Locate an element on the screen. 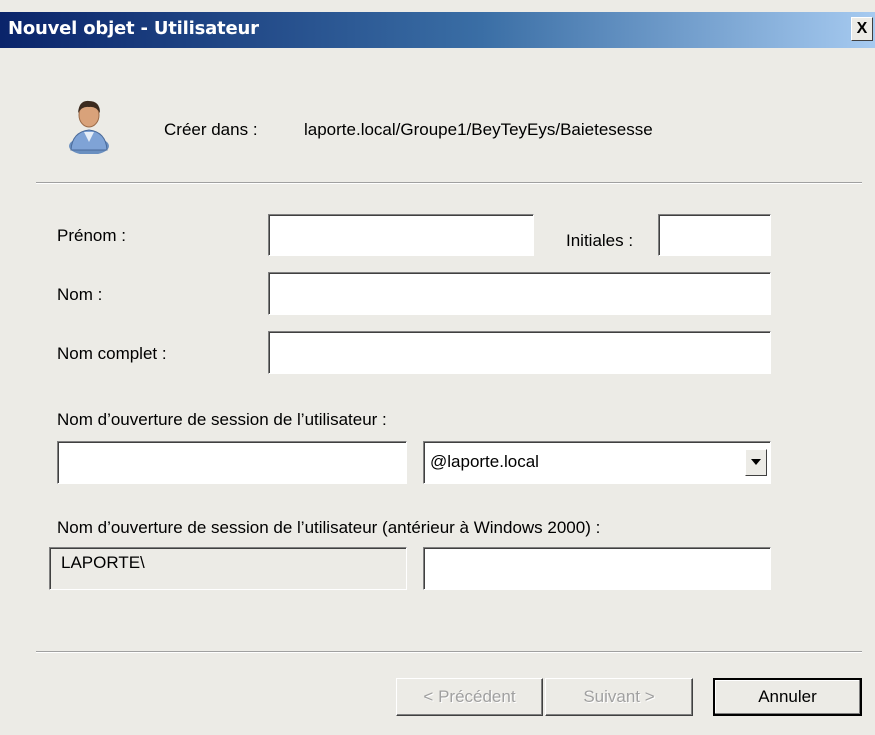 This screenshot has height=735, width=875. pre2000-domain-field: LAPORTE\ is located at coordinates (228, 568).